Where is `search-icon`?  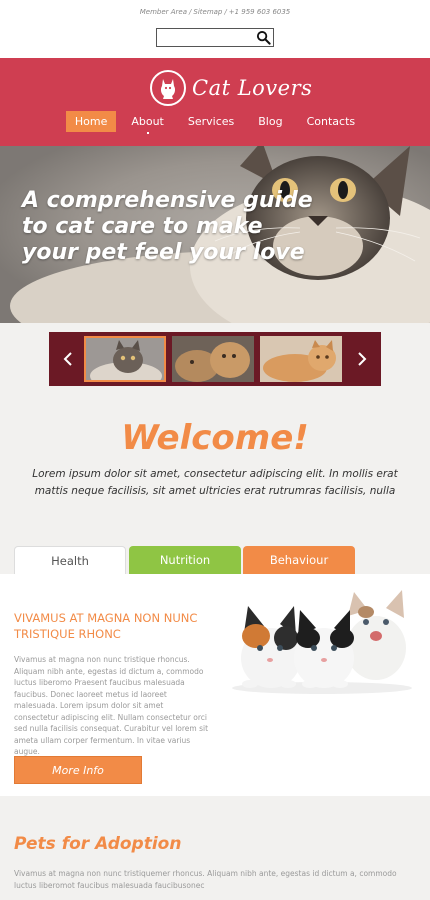
search-icon is located at coordinates (263, 37).